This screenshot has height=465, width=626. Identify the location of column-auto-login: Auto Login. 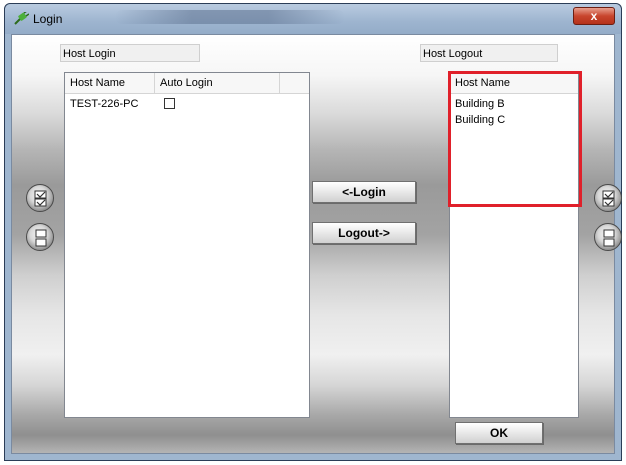
(217, 83).